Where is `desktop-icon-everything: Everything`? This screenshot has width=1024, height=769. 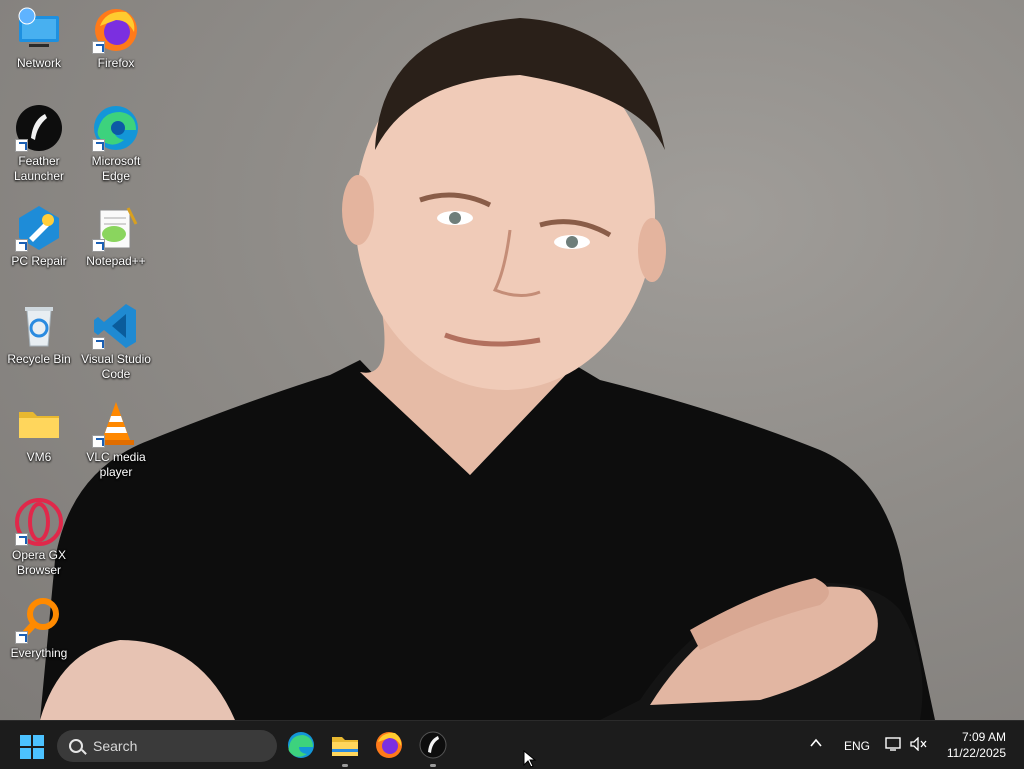 desktop-icon-everything: Everything is located at coordinates (39, 628).